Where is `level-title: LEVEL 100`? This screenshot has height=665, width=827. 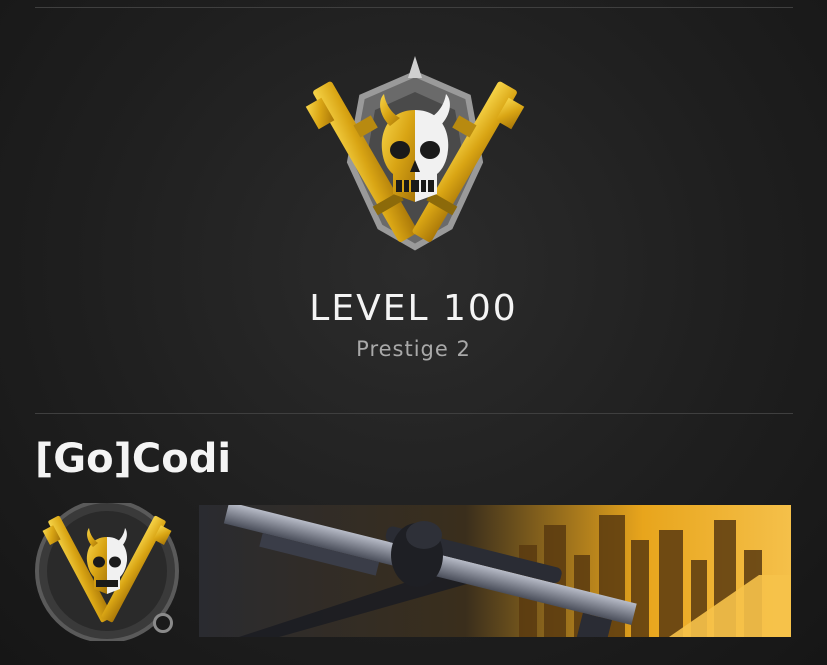 level-title: LEVEL 100 is located at coordinates (413, 308).